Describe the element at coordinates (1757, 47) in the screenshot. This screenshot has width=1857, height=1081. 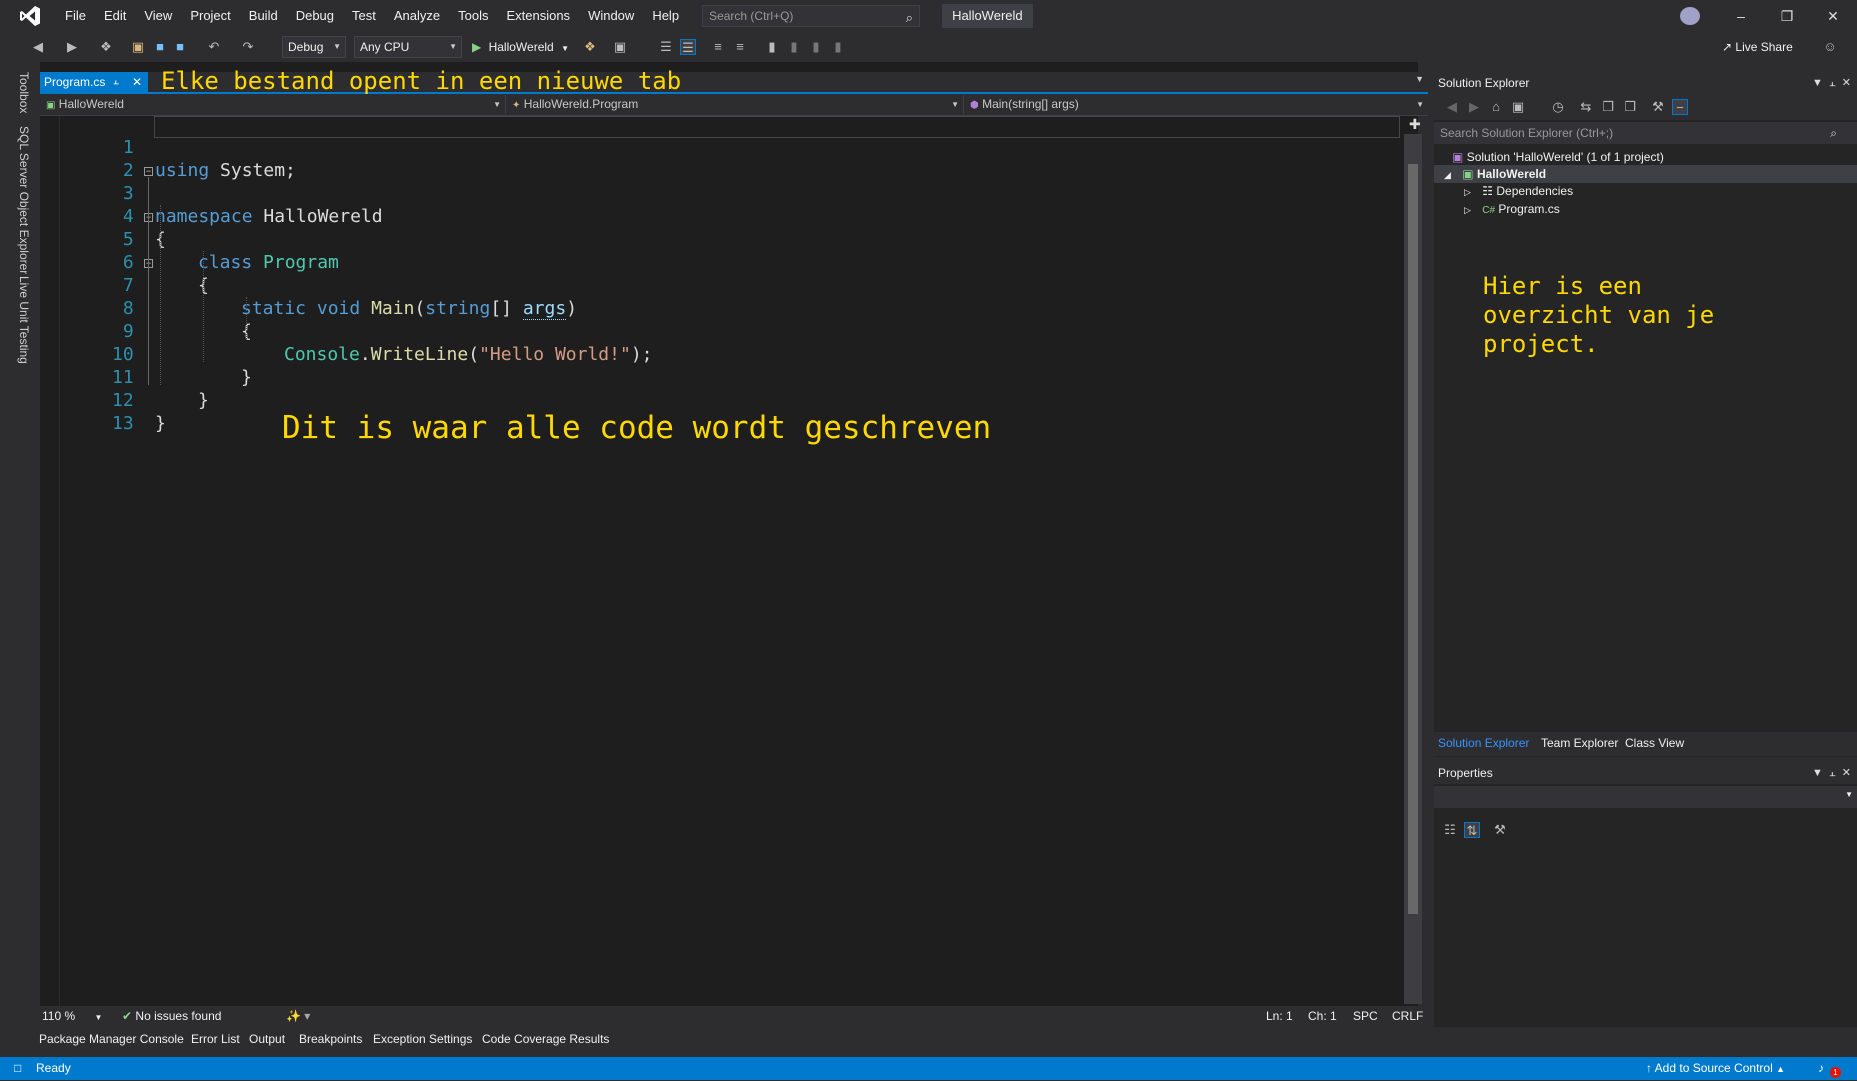
I see `live-share-button: ↗ Live Share` at that location.